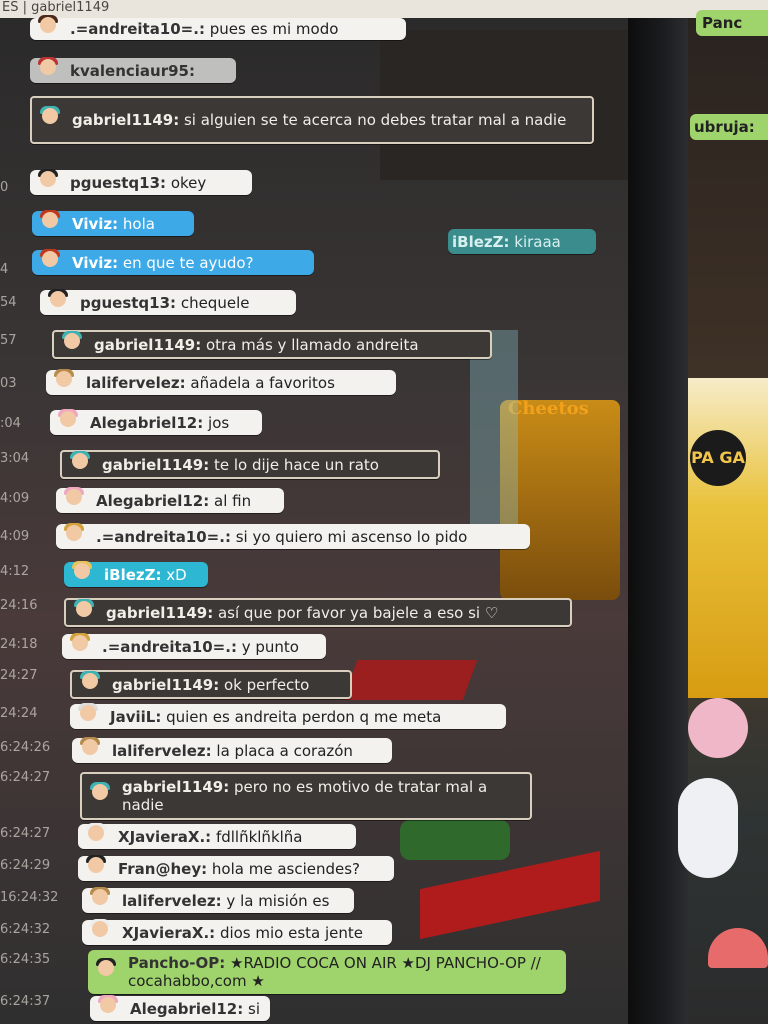 This screenshot has height=1024, width=768. What do you see at coordinates (218, 900) in the screenshot?
I see `chat-message: lalifervelez: y la misión es` at bounding box center [218, 900].